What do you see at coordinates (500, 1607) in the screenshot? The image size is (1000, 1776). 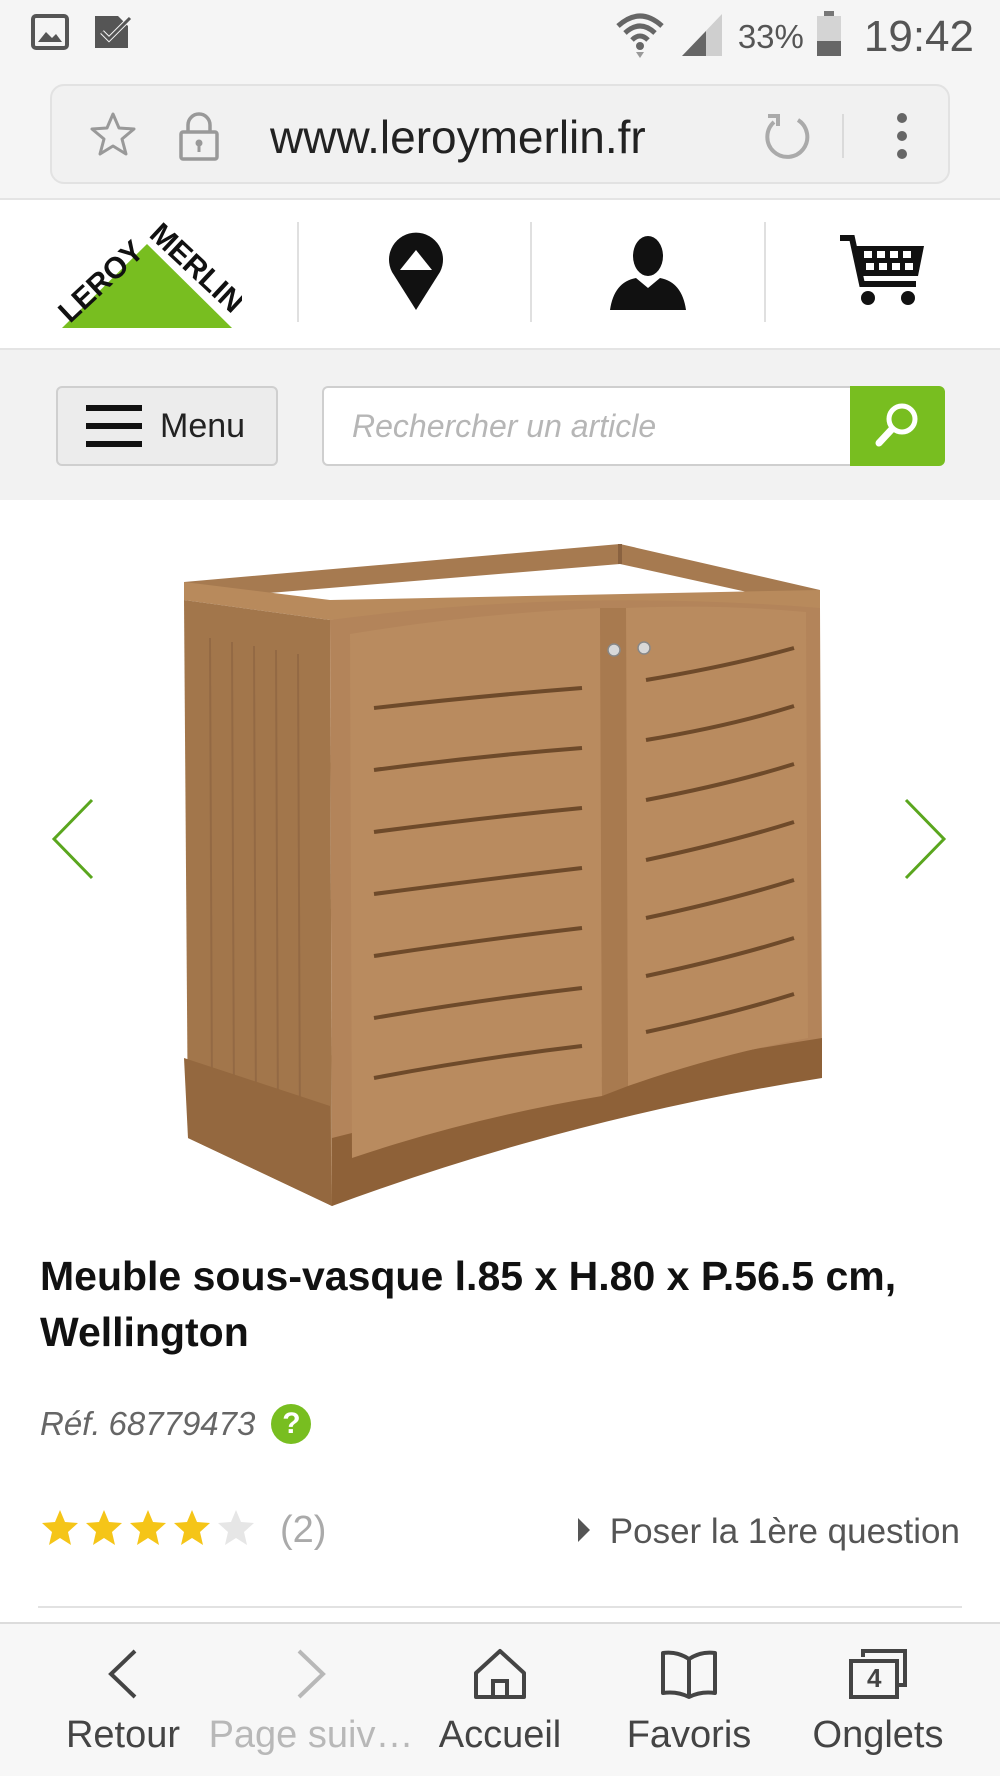 I see `section-divider` at bounding box center [500, 1607].